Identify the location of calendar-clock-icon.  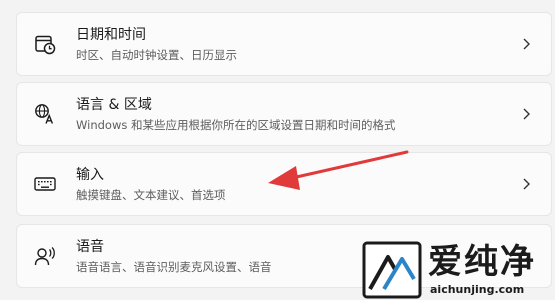
(45, 45).